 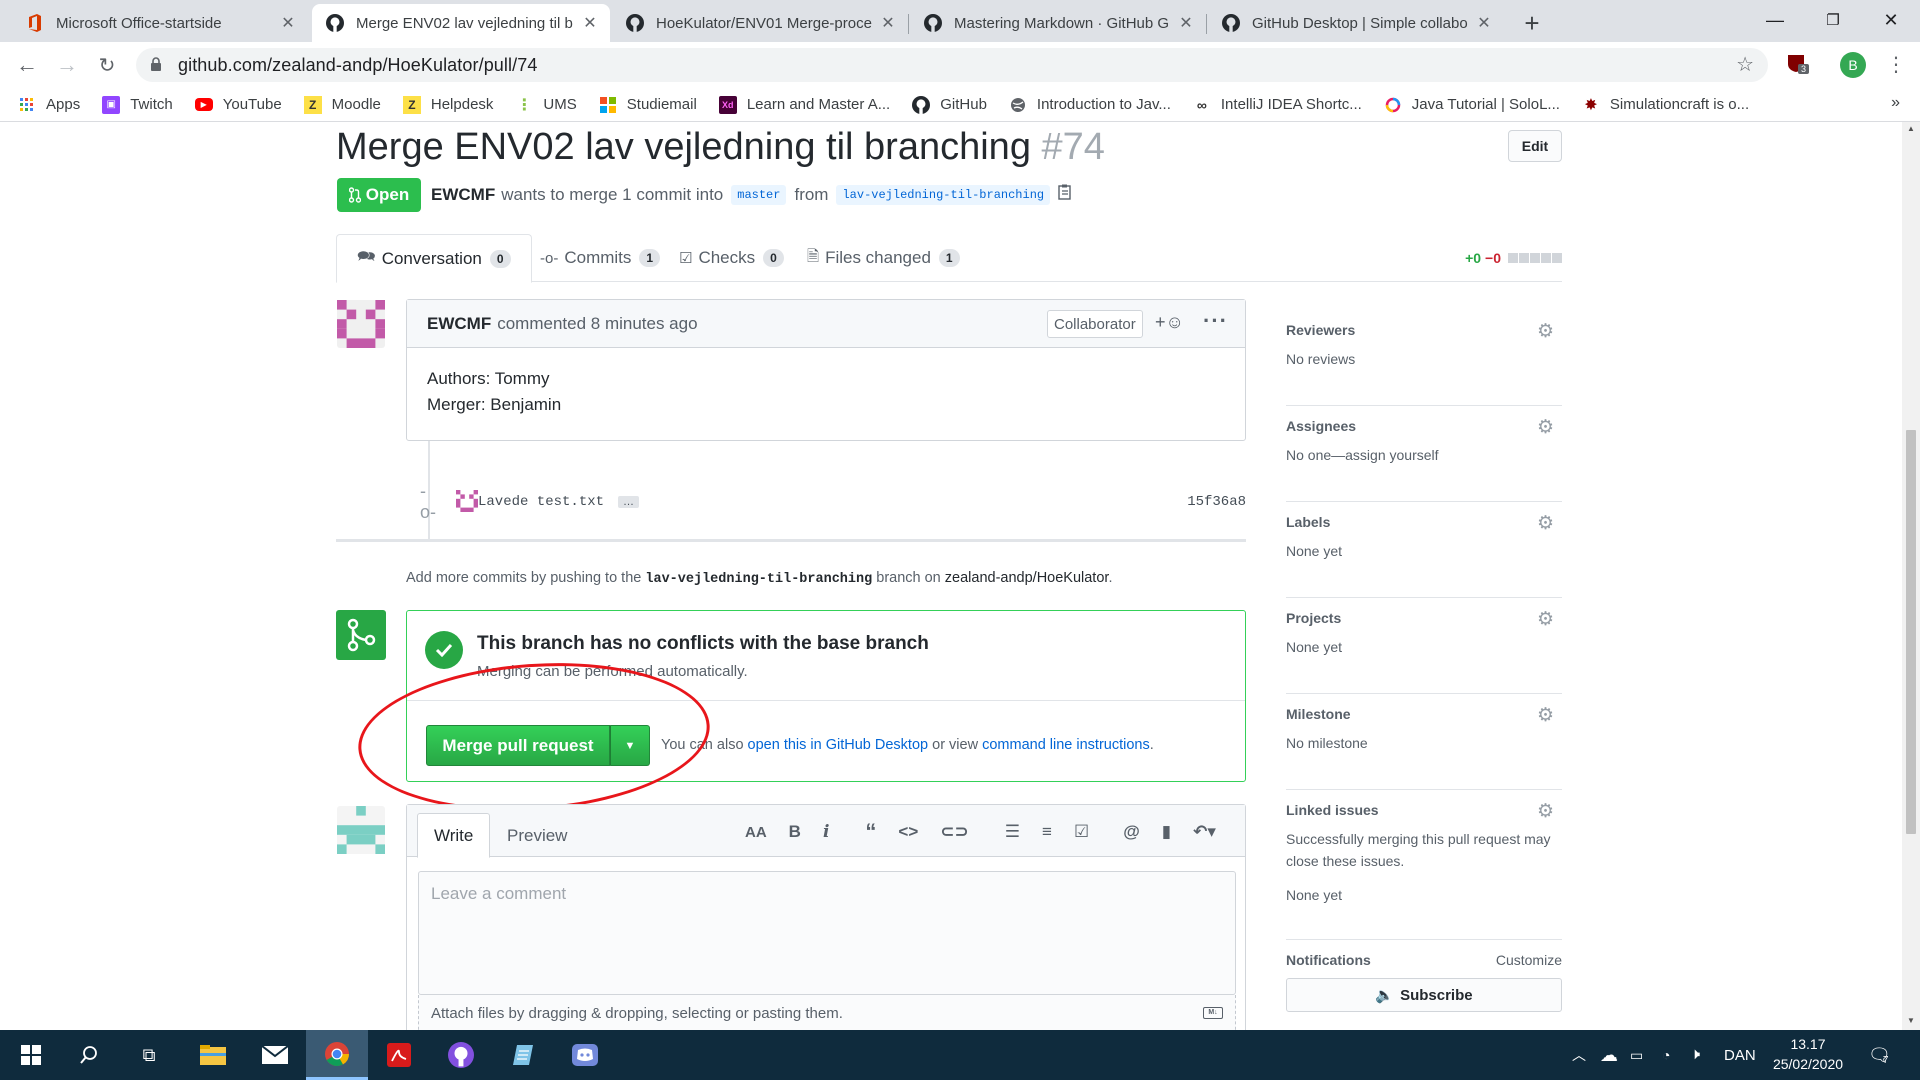 I want to click on show-hidden-icons-icon: ︿, so click(x=1579, y=1055).